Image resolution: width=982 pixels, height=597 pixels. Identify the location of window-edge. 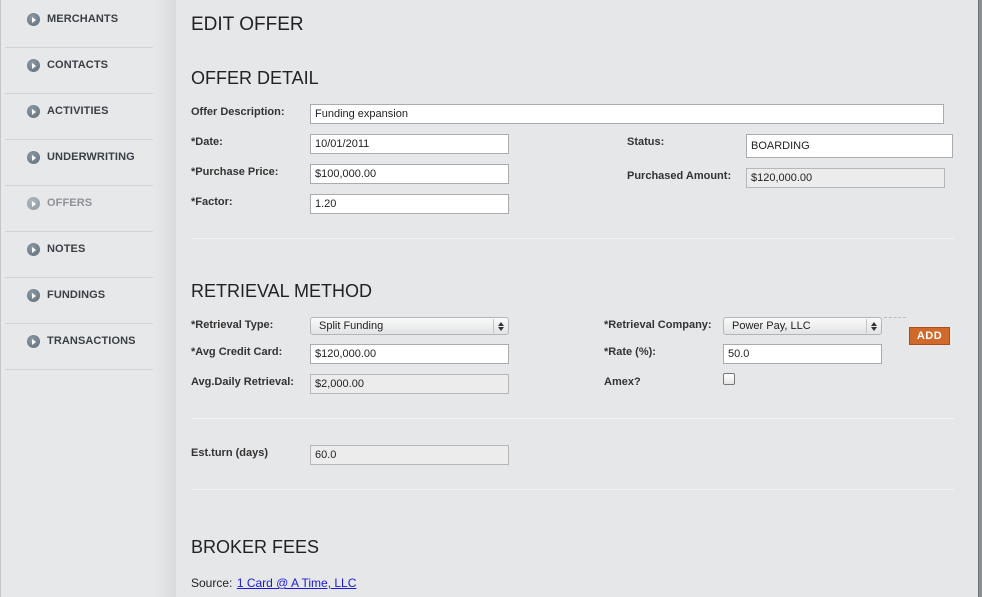
(980, 298).